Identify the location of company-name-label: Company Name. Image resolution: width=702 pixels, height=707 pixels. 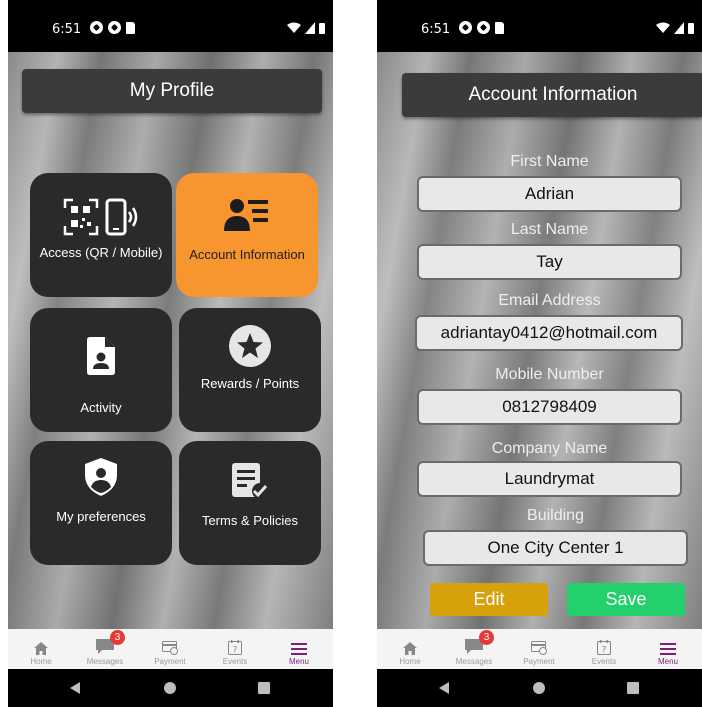
(549, 448).